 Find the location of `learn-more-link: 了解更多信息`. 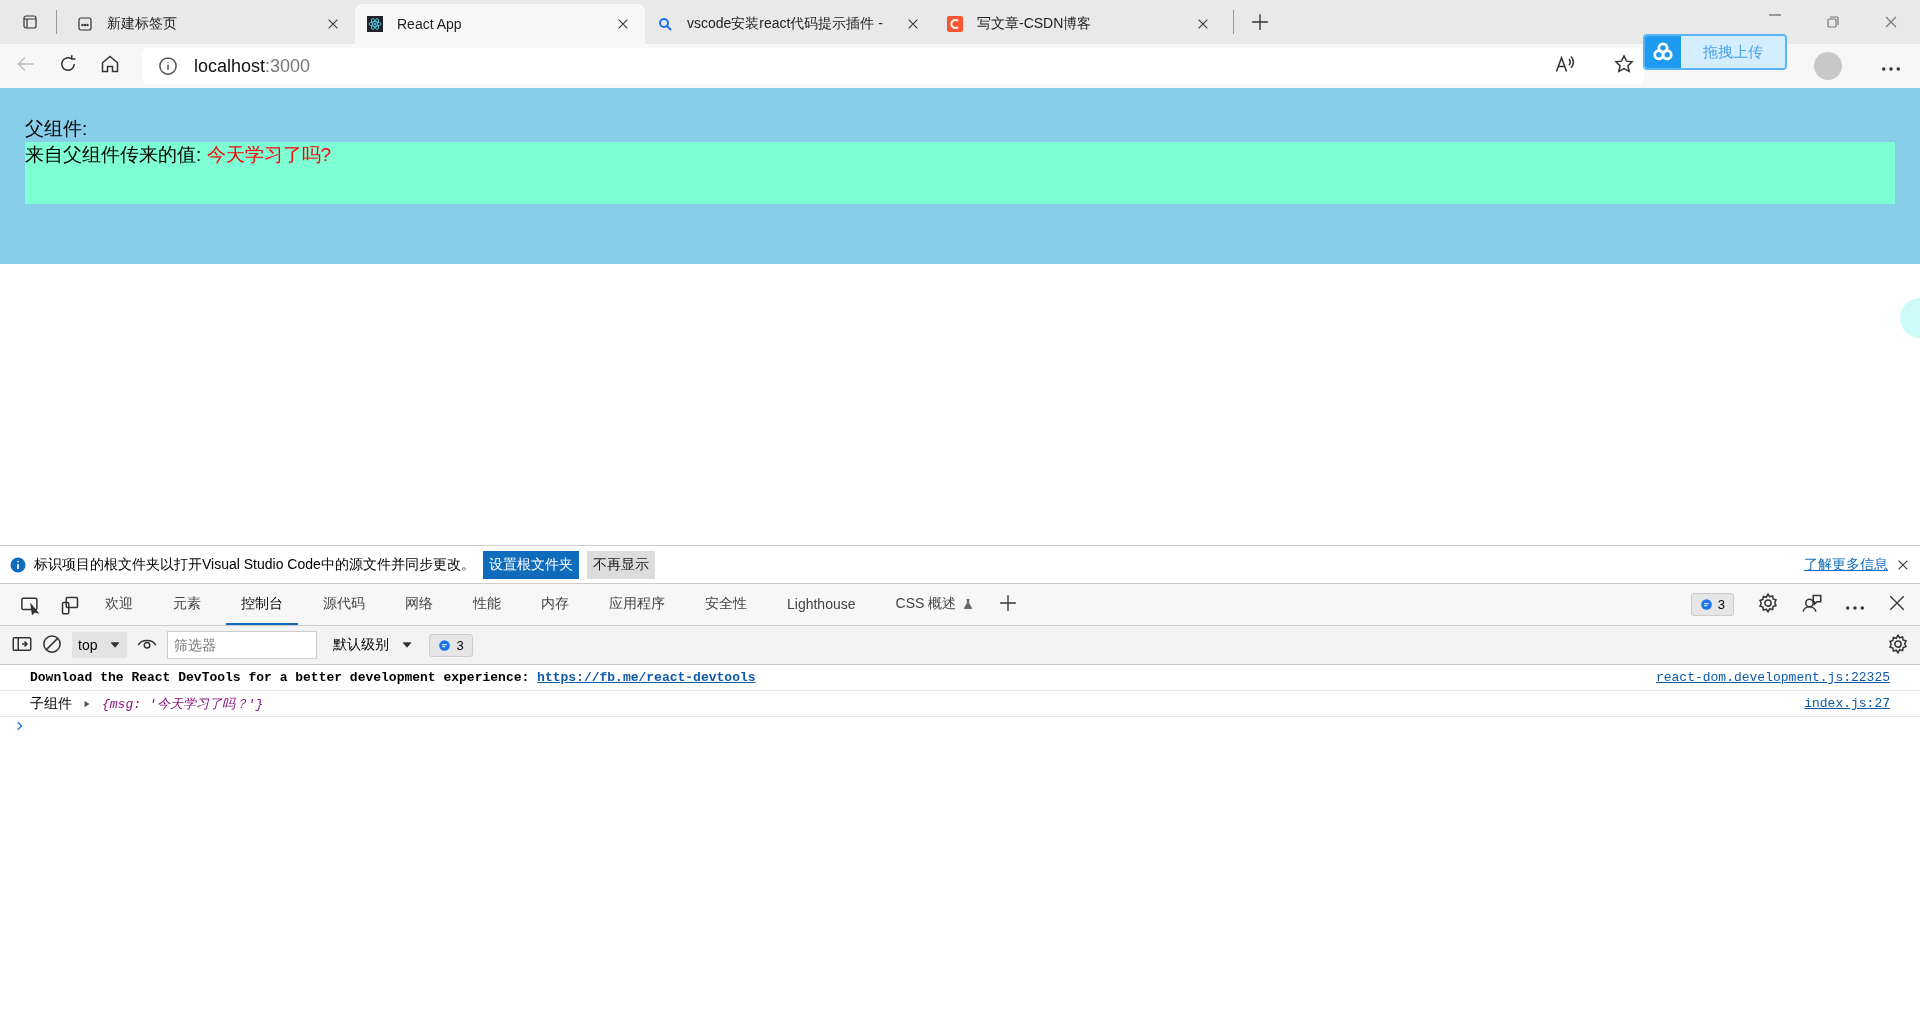

learn-more-link: 了解更多信息 is located at coordinates (1846, 564).